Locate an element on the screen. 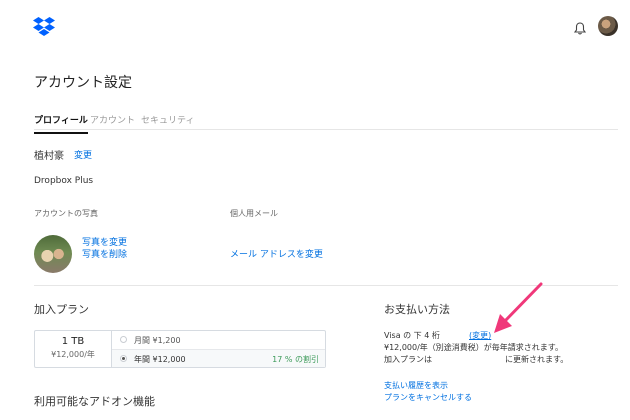 The height and width of the screenshot is (420, 630). plan-option-yearly-label: 年間 ¥12,000 is located at coordinates (160, 359).